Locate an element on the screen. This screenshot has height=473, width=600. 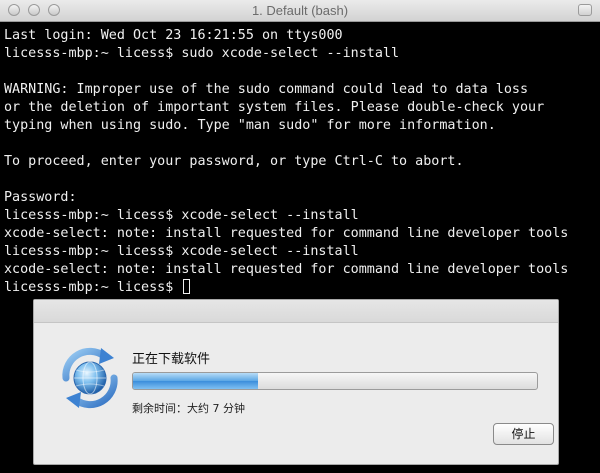
text-cursor is located at coordinates (187, 286).